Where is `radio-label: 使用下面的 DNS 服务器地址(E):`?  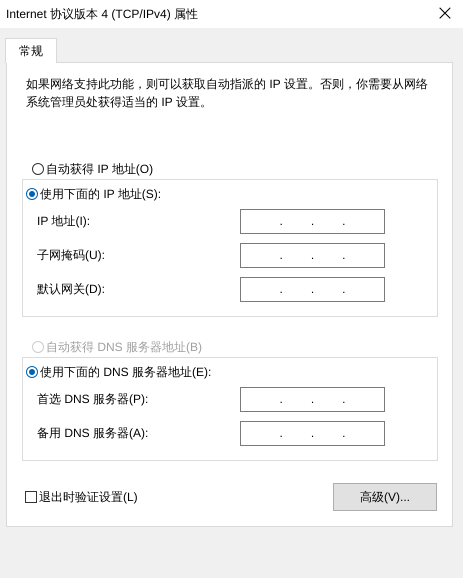 radio-label: 使用下面的 DNS 服务器地址(E): is located at coordinates (126, 372).